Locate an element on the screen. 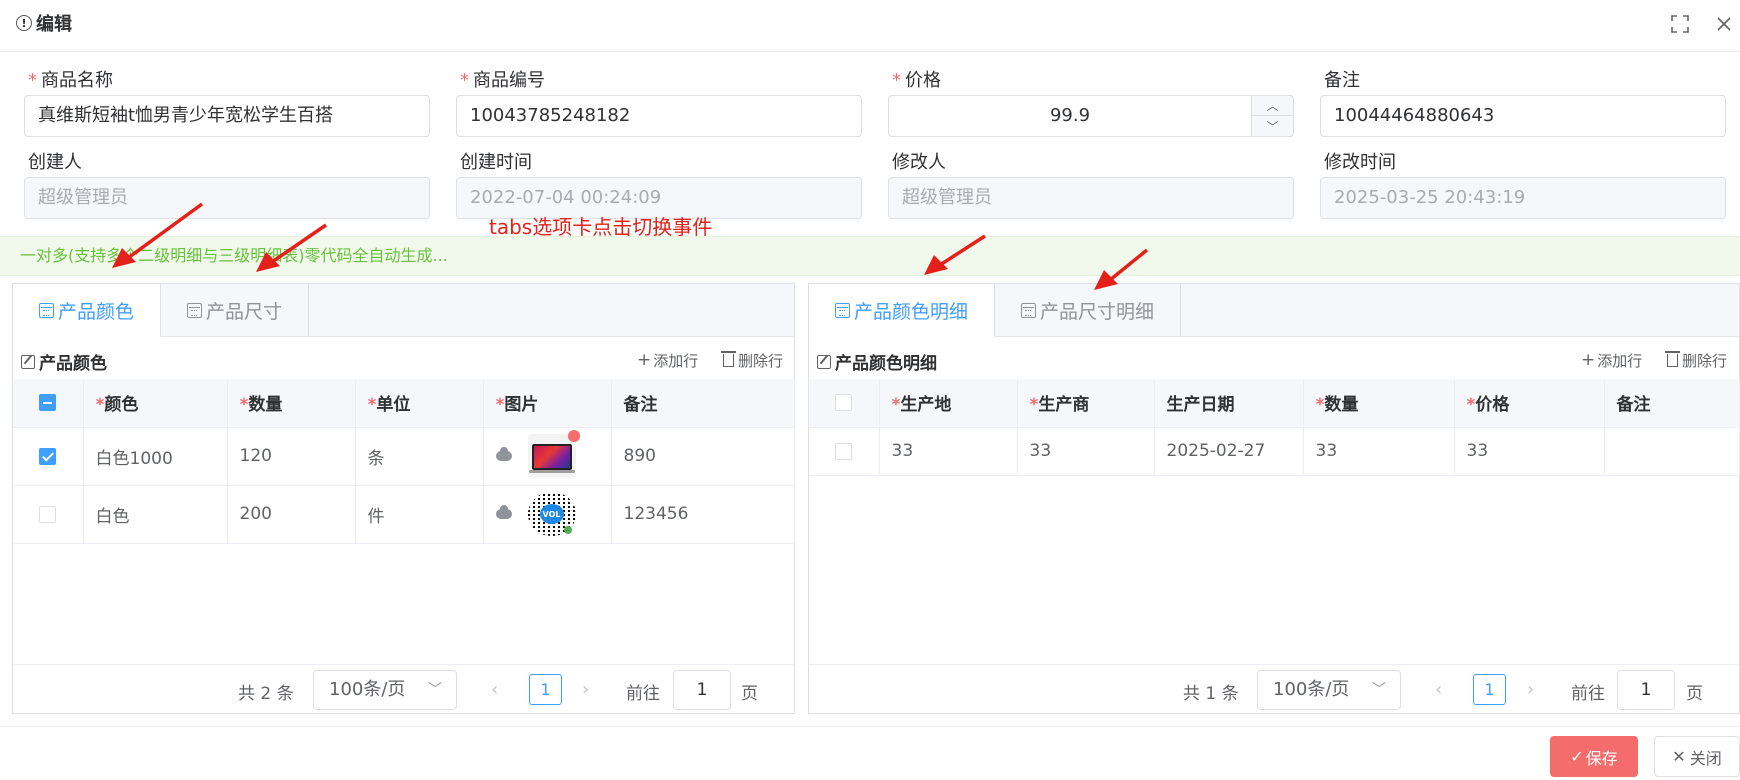 This screenshot has width=1740, height=780. image-cell: VOL is located at coordinates (547, 514).